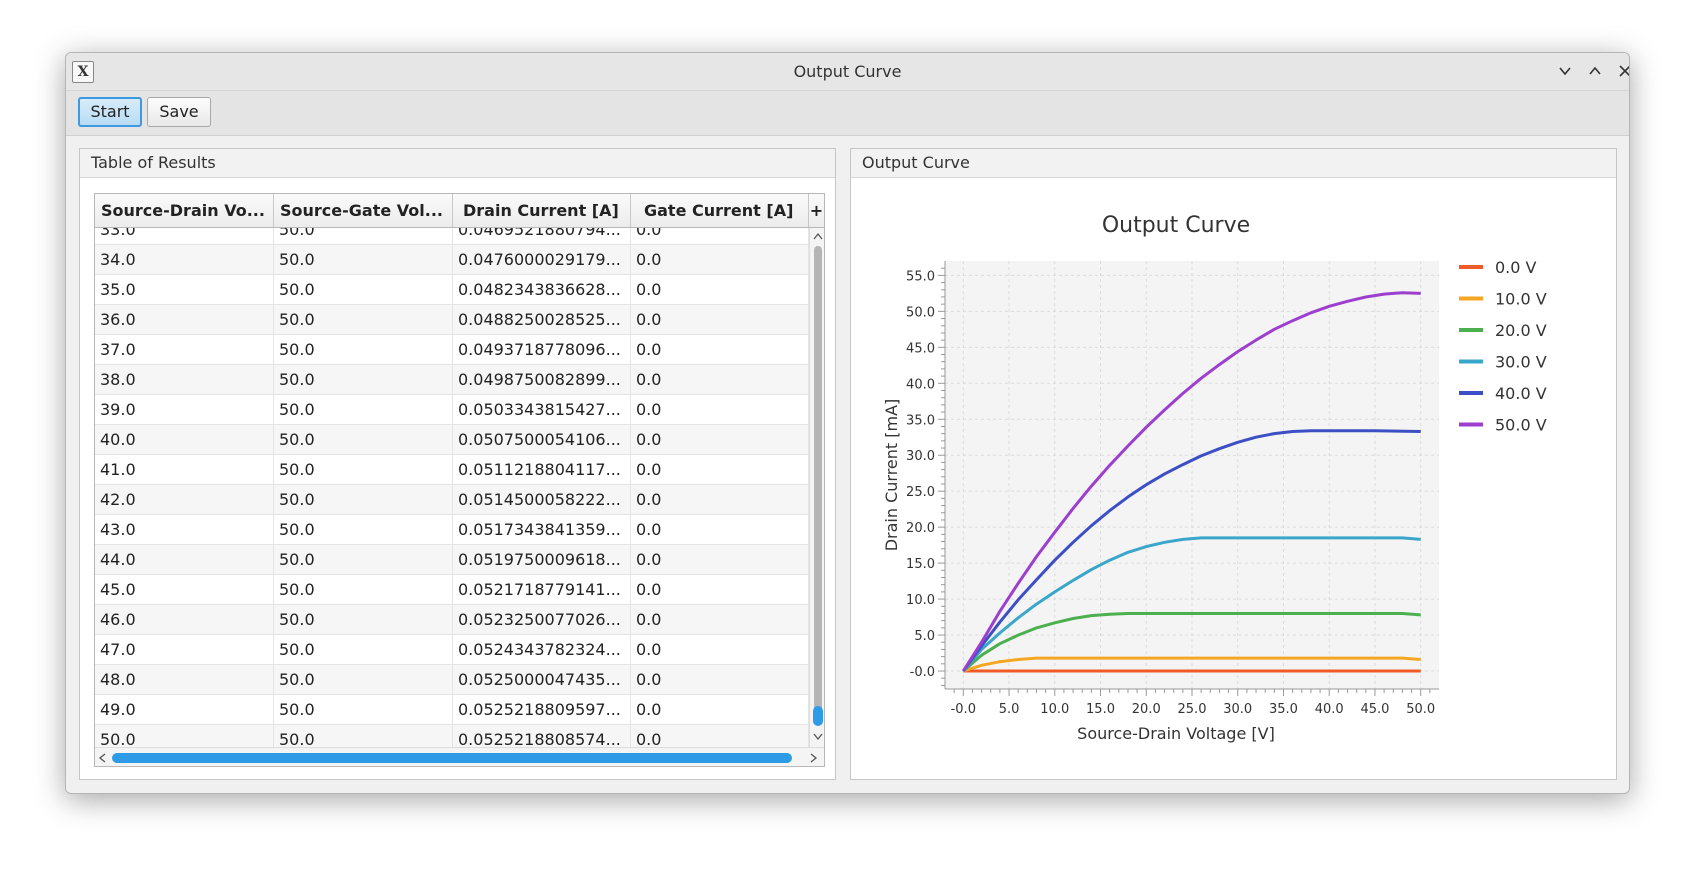 This screenshot has height=869, width=1693. What do you see at coordinates (1521, 393) in the screenshot?
I see `legend-label-4: 40.0 V` at bounding box center [1521, 393].